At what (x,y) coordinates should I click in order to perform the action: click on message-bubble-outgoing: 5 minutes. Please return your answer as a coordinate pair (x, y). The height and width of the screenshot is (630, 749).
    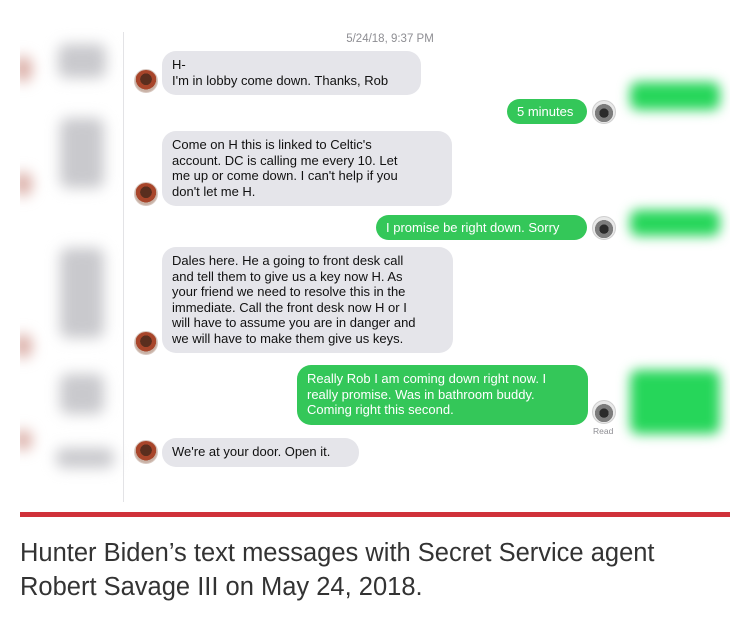
    Looking at the image, I should click on (547, 111).